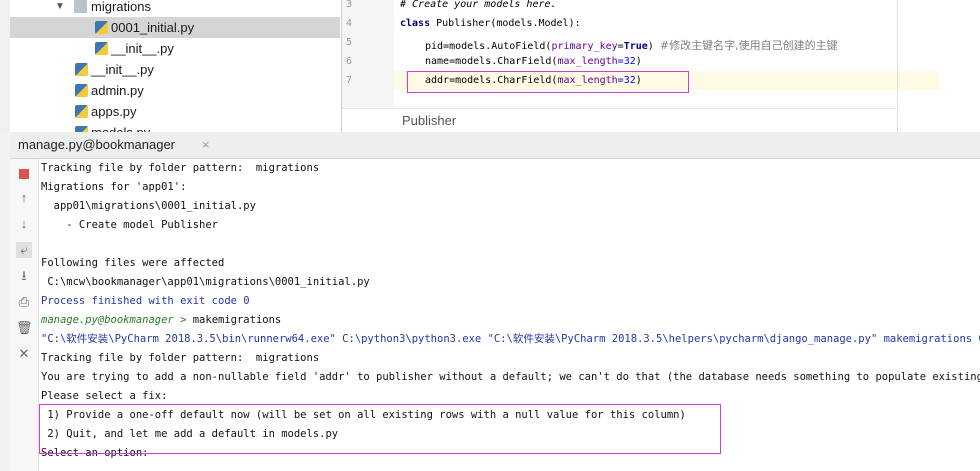  What do you see at coordinates (175, 8) in the screenshot?
I see `tree-item-migrations: ▼ migrations` at bounding box center [175, 8].